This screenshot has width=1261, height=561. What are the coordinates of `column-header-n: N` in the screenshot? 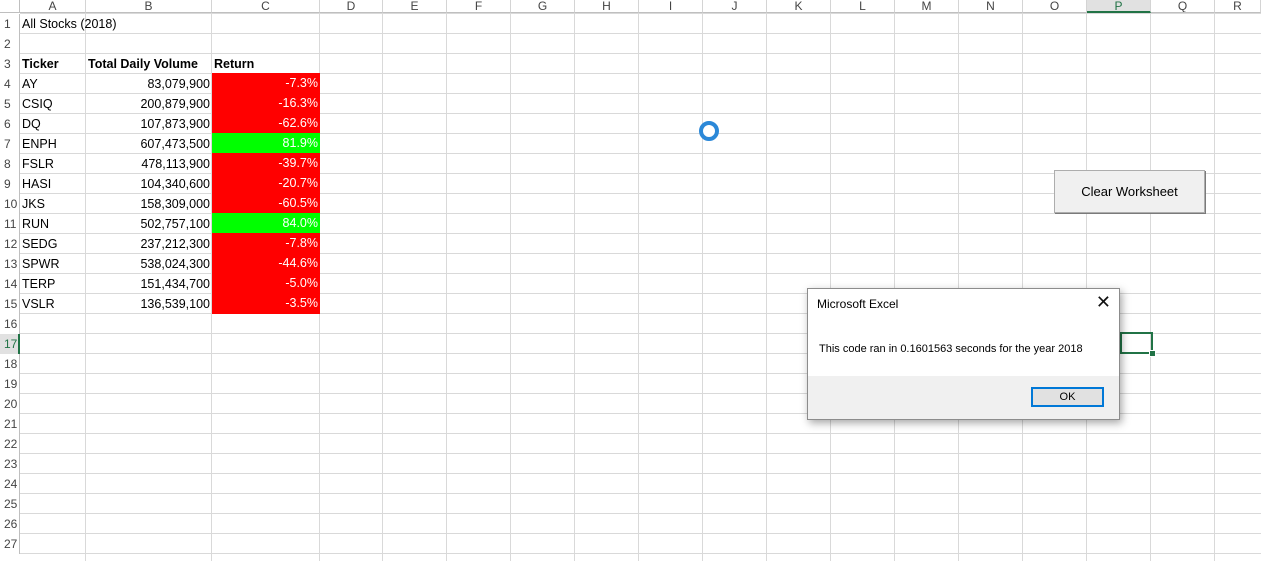 It's located at (991, 6).